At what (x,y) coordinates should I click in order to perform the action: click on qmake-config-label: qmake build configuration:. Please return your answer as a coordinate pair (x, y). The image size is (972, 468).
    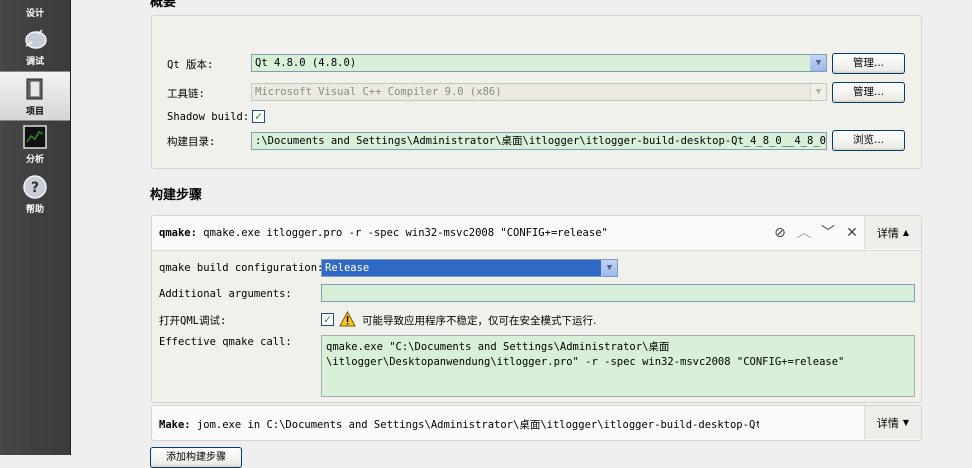
    Looking at the image, I should click on (241, 268).